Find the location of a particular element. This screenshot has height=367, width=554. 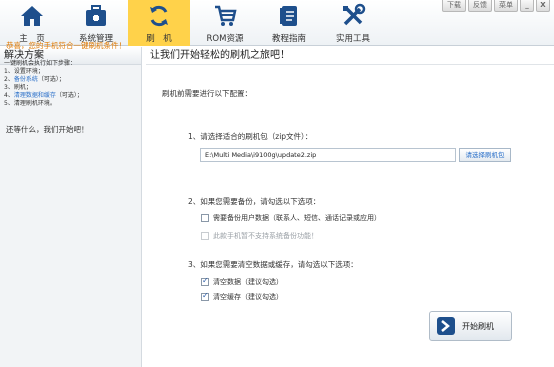

nav-rom: ROM资源 is located at coordinates (225, 23).